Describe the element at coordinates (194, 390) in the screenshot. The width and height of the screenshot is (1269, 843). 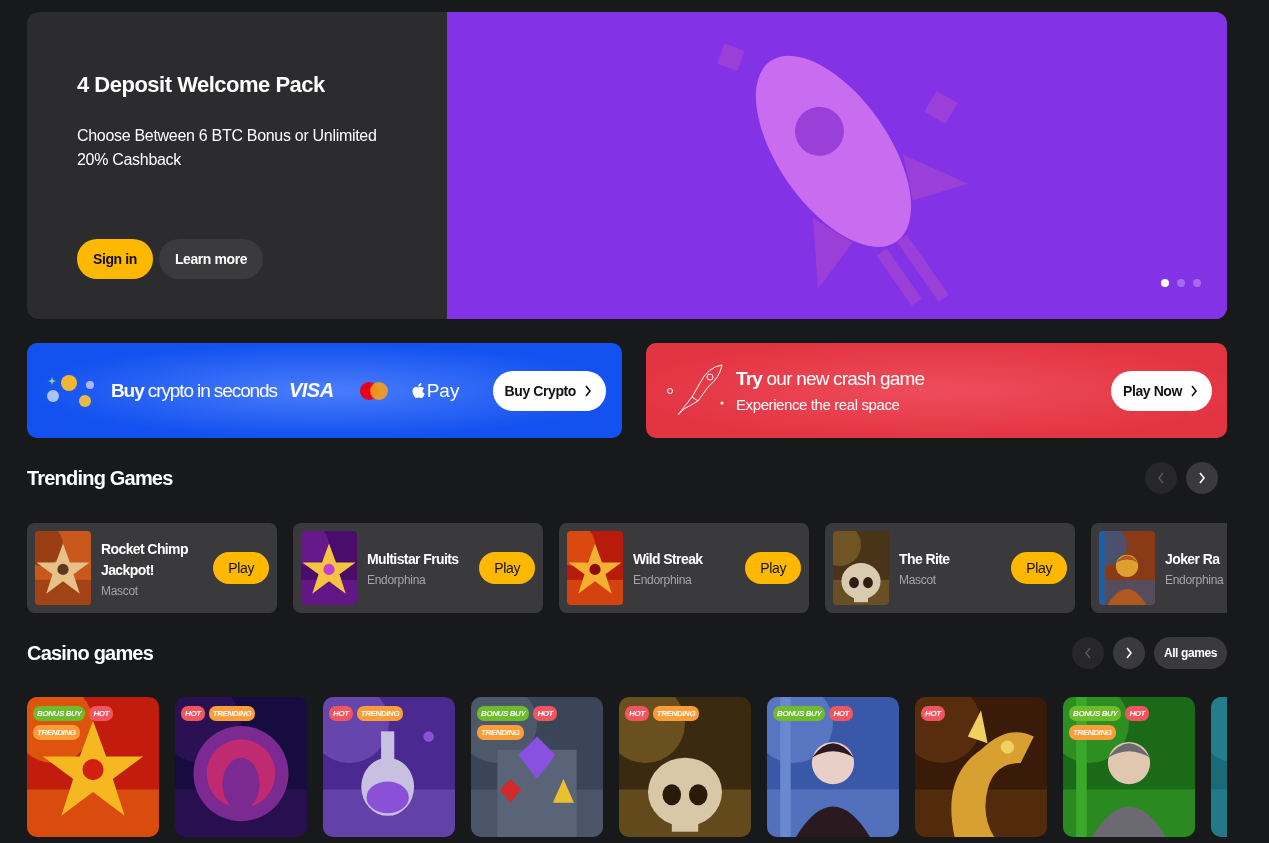
I see `crypto-headline: Buy crypto in seconds` at that location.